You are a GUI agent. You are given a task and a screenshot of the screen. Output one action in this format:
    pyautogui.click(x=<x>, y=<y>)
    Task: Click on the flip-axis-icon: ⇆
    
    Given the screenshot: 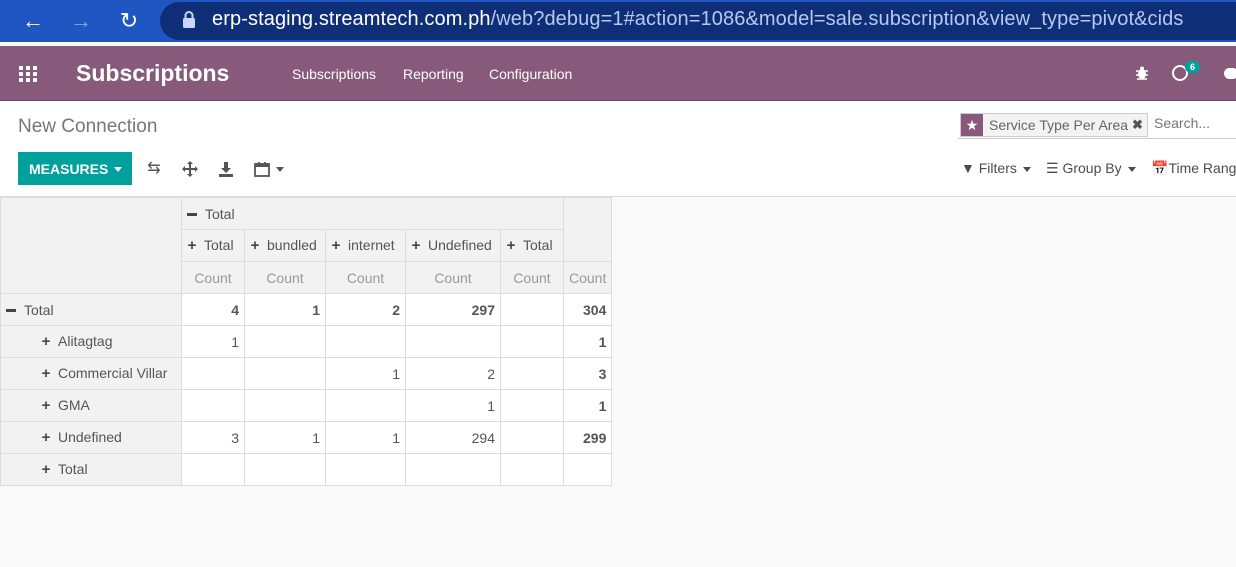 What is the action you would take?
    pyautogui.click(x=154, y=169)
    